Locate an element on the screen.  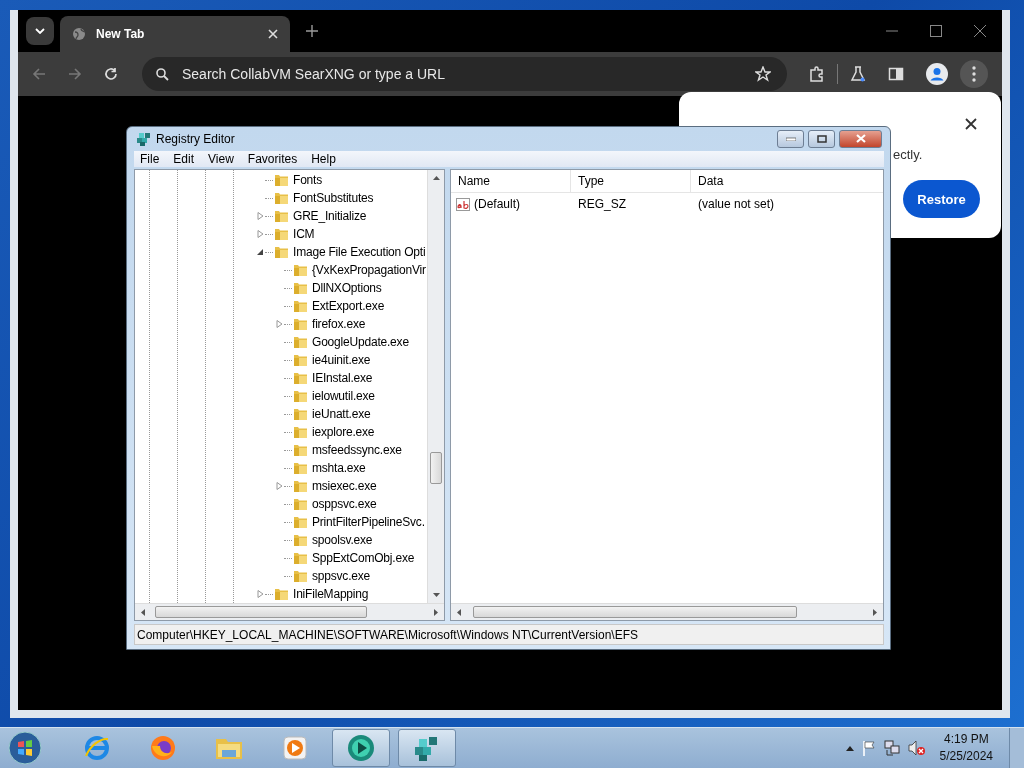
close-button is located at coordinates (860, 138).